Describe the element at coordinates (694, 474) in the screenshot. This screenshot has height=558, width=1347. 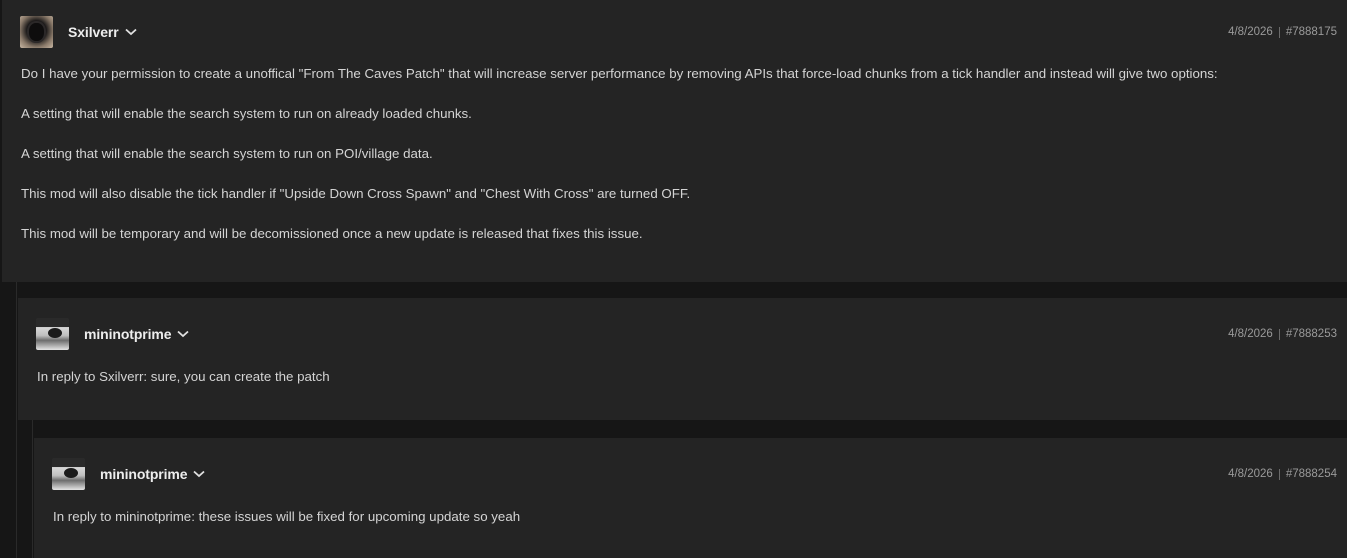
I see `comment-header: mininotprime 4/8/2026 #7888254` at that location.